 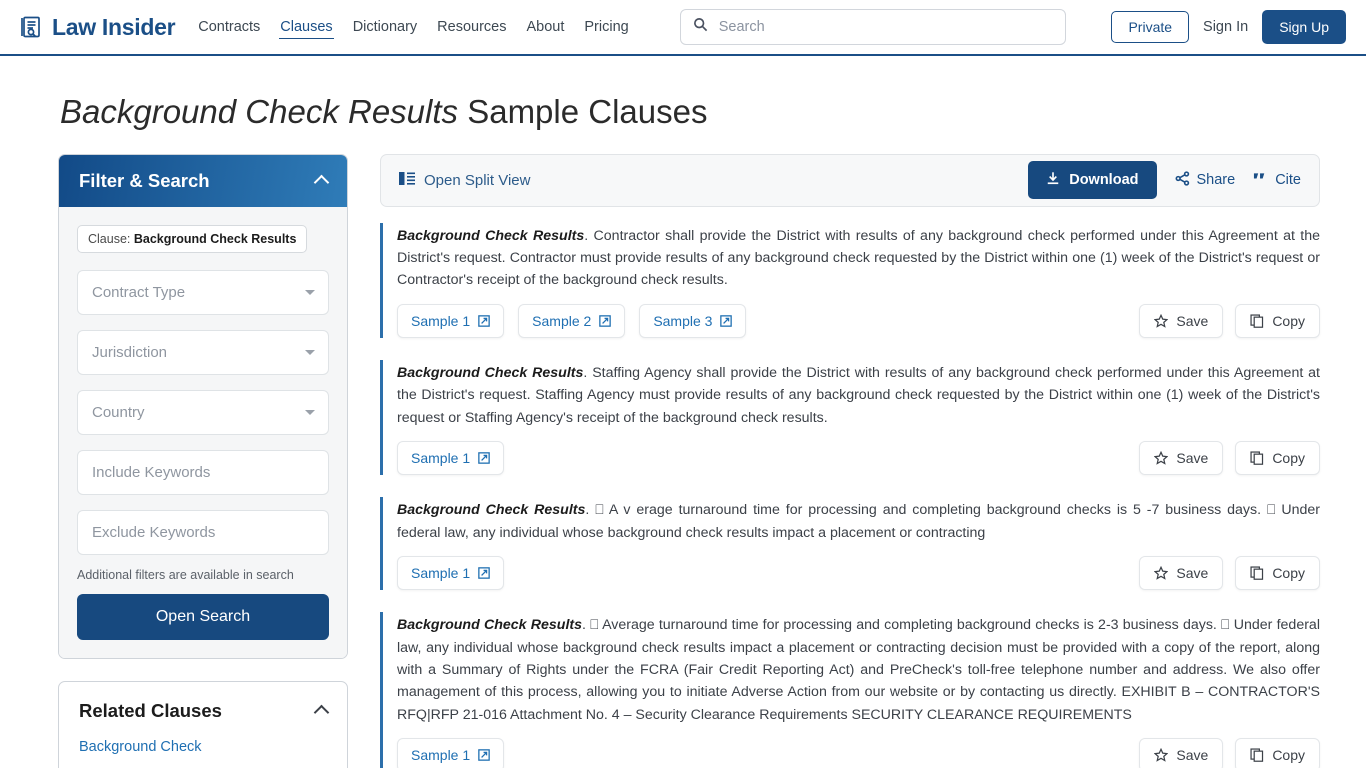 What do you see at coordinates (407, 180) in the screenshot?
I see `split-view-icon` at bounding box center [407, 180].